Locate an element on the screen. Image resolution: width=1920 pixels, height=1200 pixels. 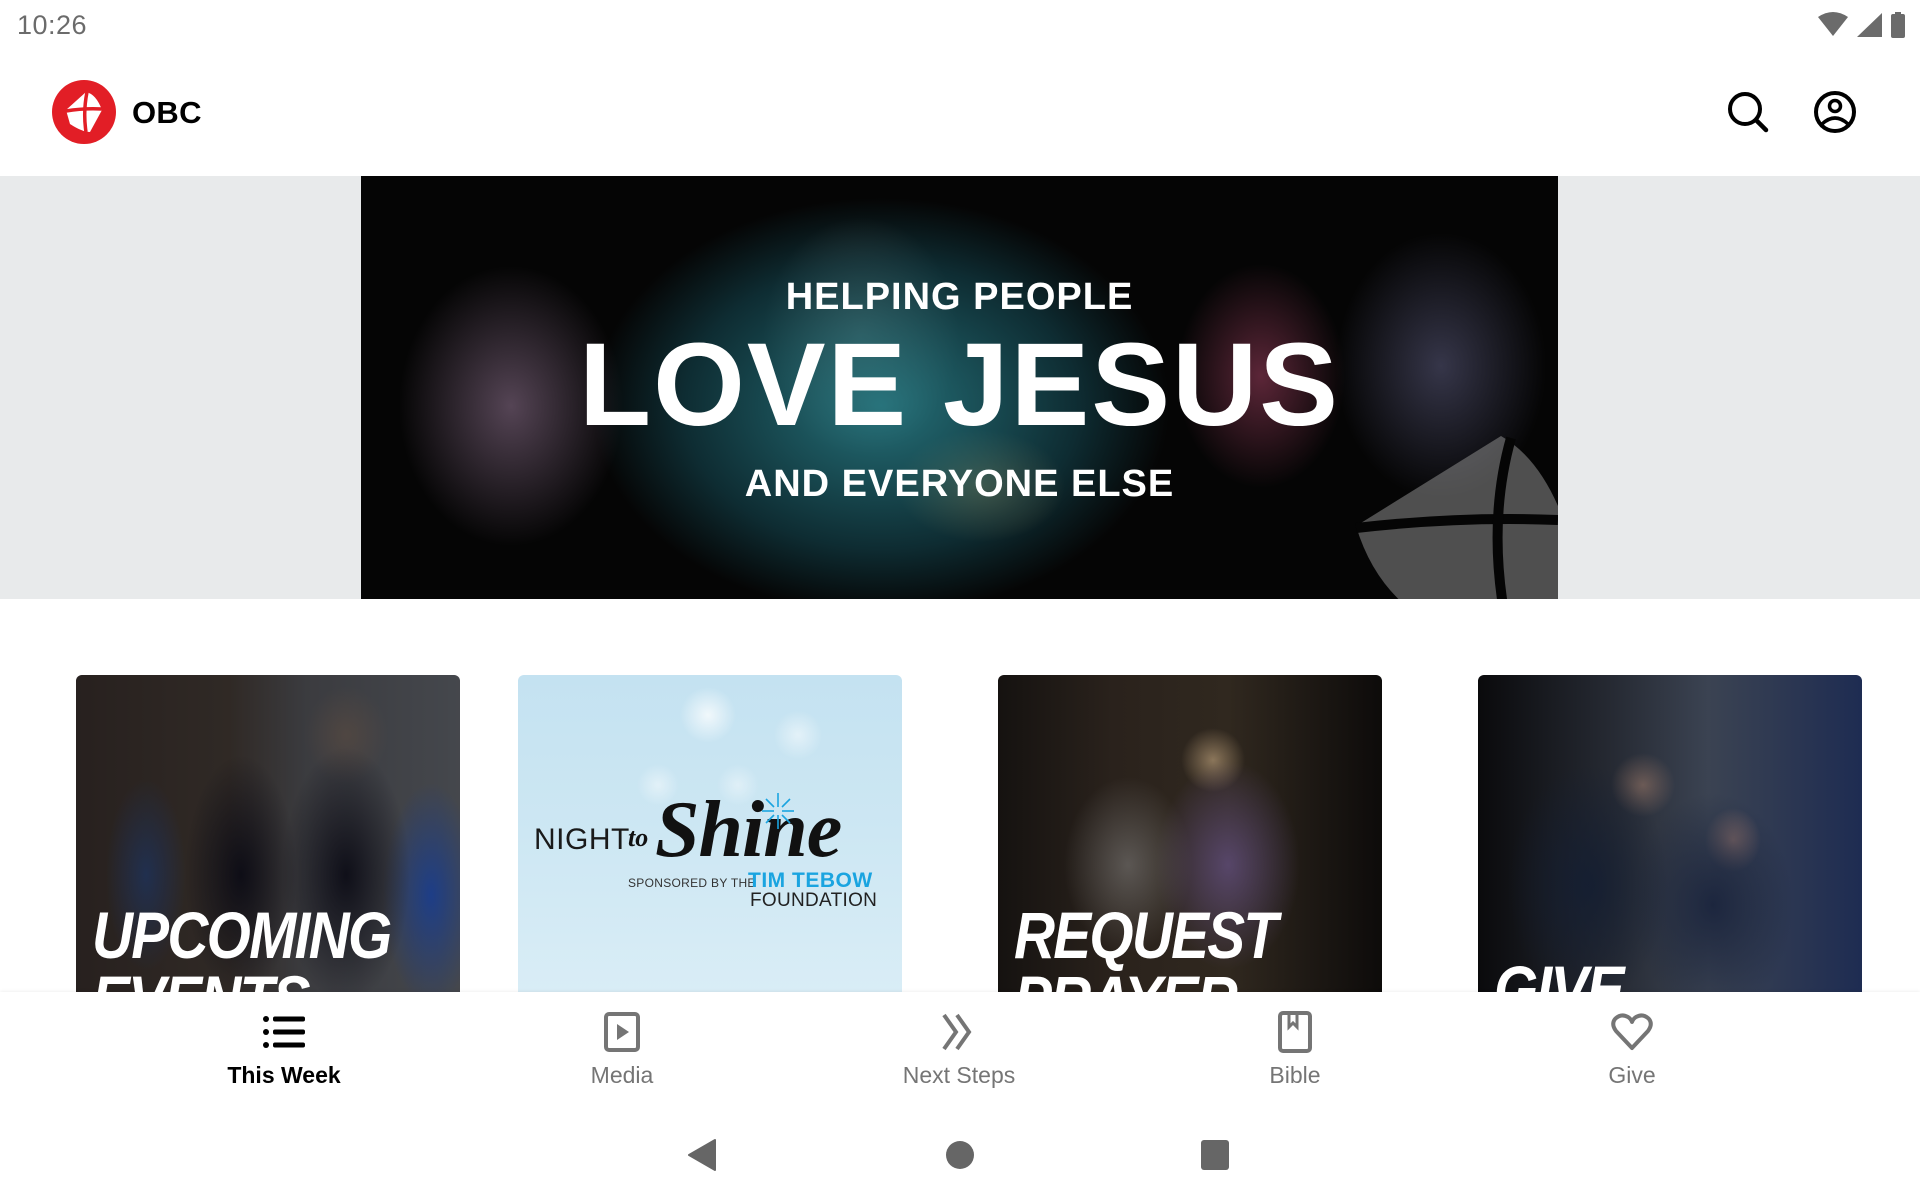
battery-icon is located at coordinates (1898, 25).